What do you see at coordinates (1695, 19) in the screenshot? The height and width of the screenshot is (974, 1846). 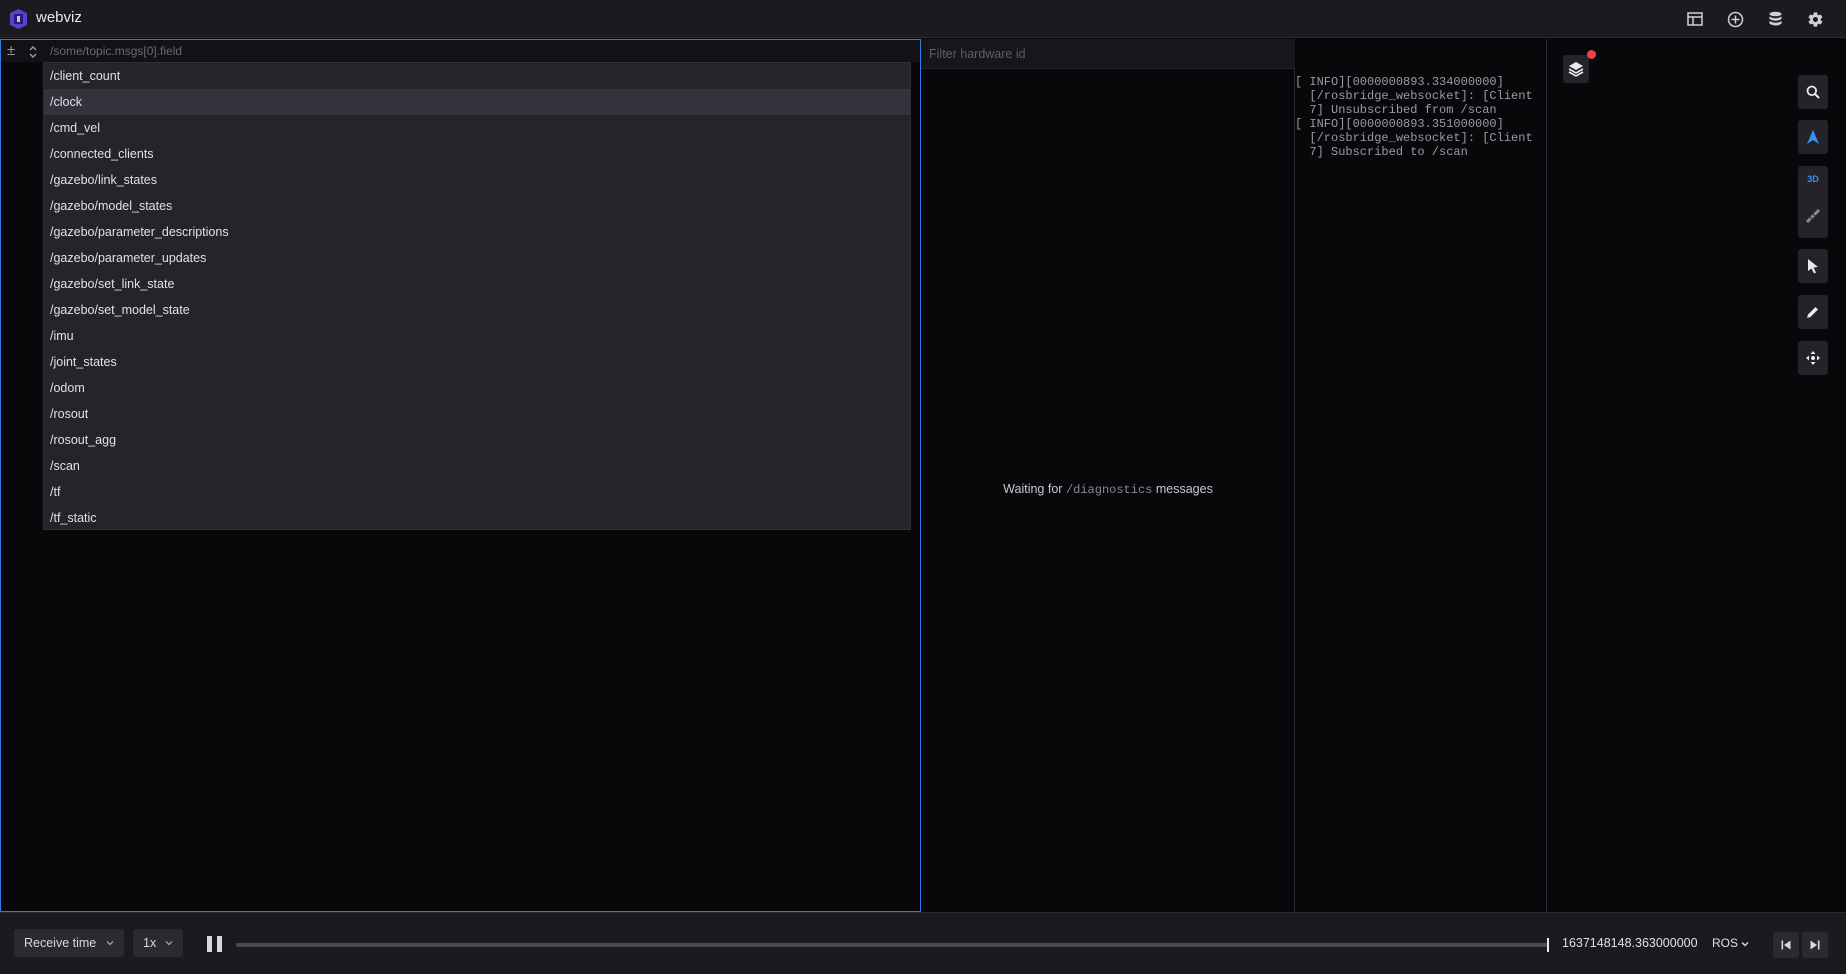 I see `layout-icon` at bounding box center [1695, 19].